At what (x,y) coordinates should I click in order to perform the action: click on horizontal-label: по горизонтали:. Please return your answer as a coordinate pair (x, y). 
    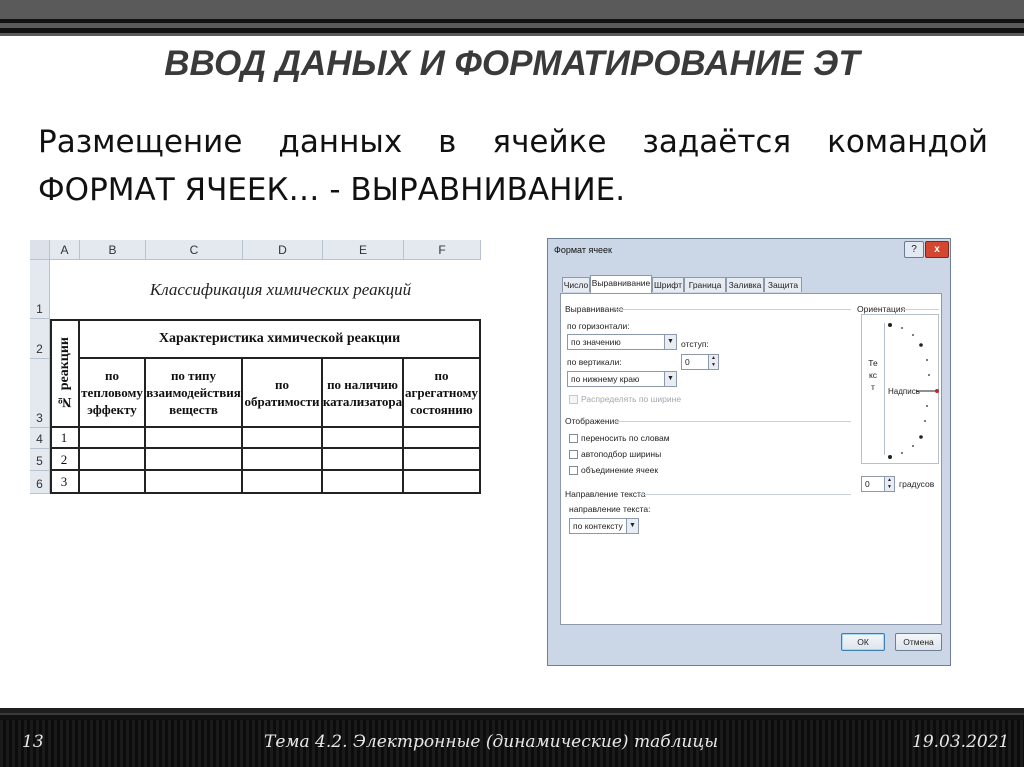
    Looking at the image, I should click on (598, 326).